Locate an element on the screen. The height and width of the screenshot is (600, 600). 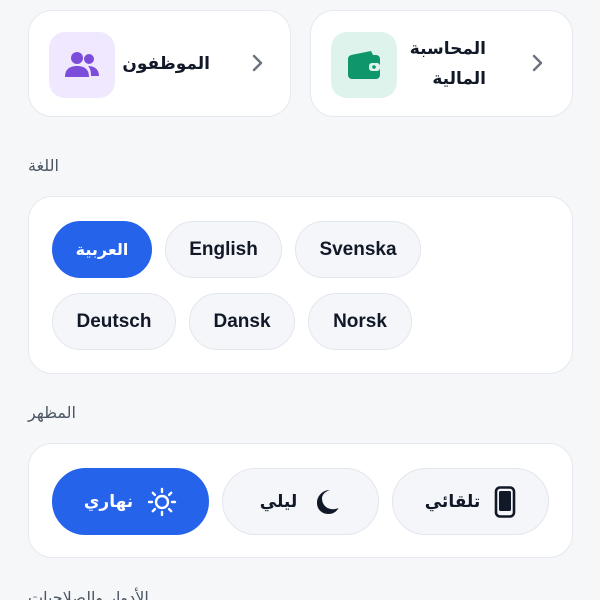
theme-option-day: نهاري is located at coordinates (130, 501).